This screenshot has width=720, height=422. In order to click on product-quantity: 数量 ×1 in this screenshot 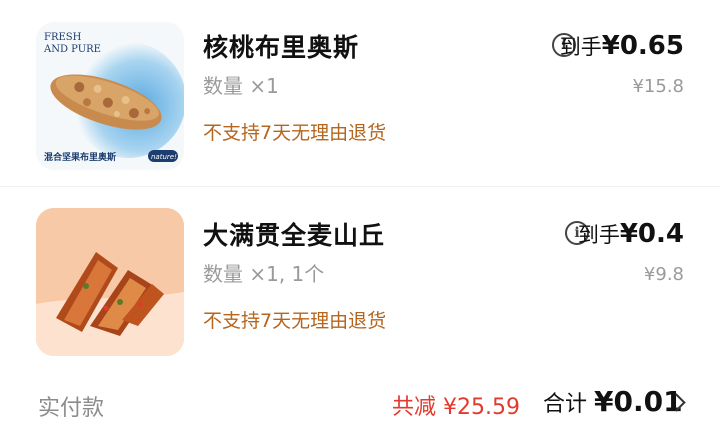, I will do `click(241, 86)`.